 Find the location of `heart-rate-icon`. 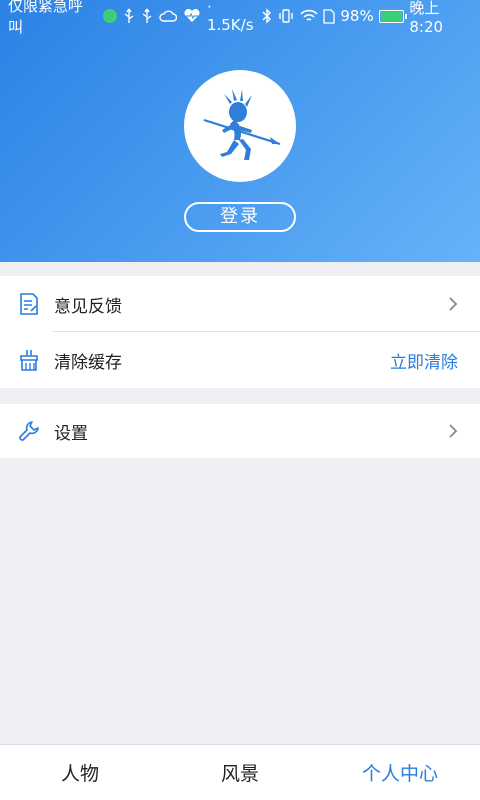

heart-rate-icon is located at coordinates (192, 16).